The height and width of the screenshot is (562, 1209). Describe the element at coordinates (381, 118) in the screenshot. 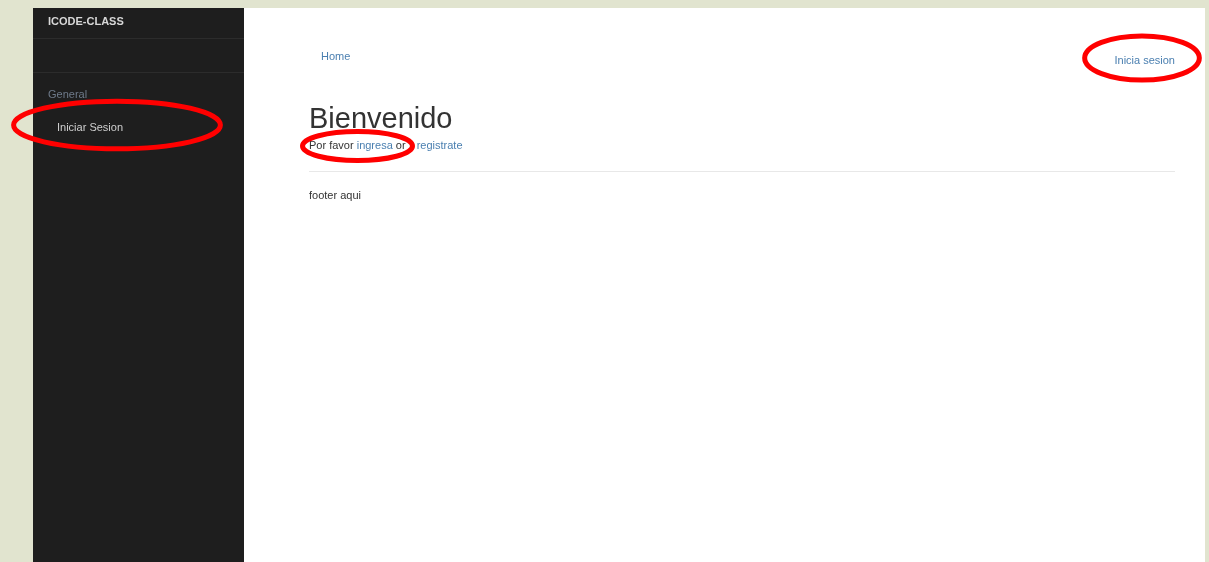

I see `page-heading: Bienvenido` at that location.